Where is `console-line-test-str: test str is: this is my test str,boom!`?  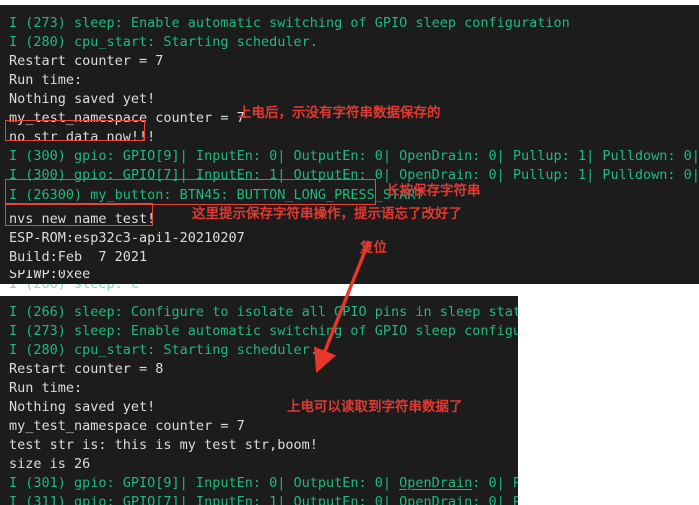
console-line-test-str: test str is: this is my test str,boom! is located at coordinates (163, 445).